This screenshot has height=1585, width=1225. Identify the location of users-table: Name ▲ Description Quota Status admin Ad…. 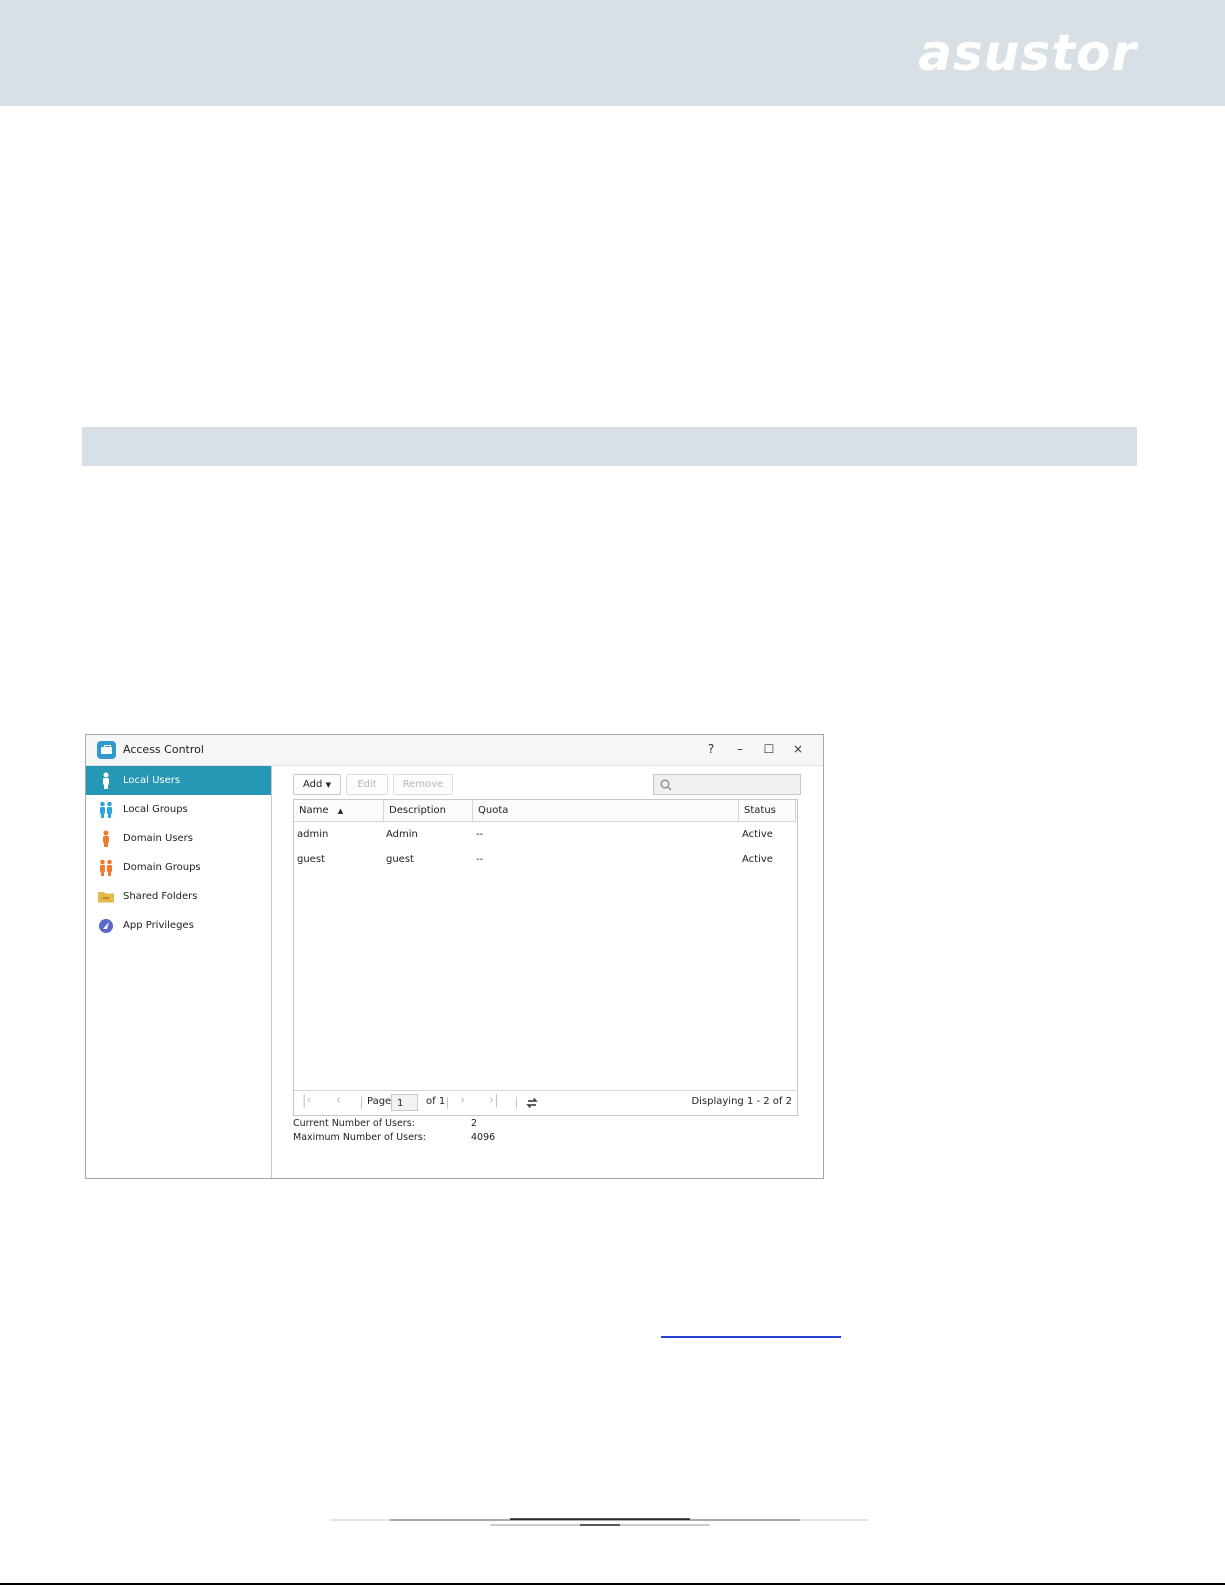
(545, 957).